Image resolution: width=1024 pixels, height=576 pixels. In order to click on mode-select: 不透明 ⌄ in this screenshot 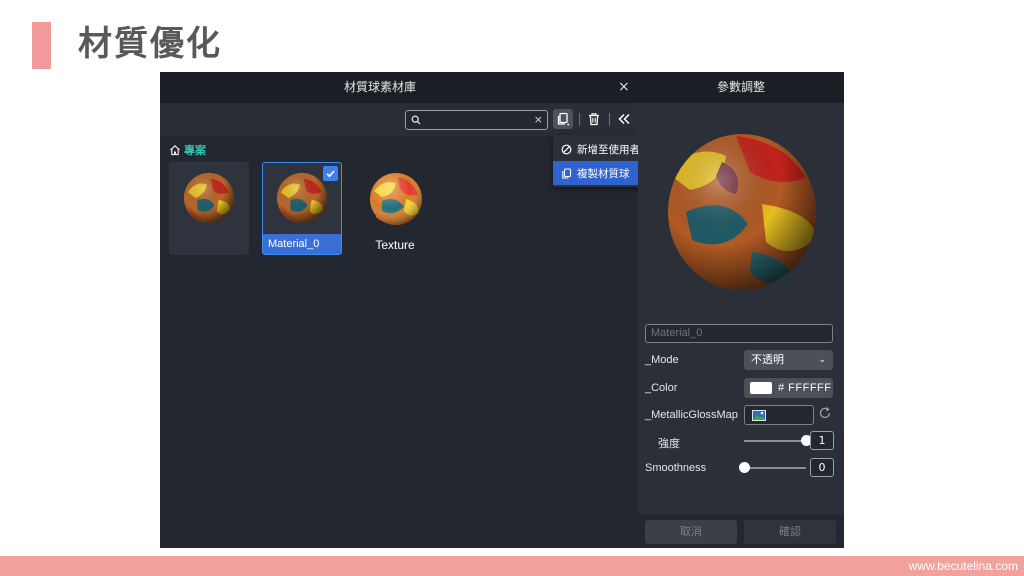, I will do `click(788, 360)`.